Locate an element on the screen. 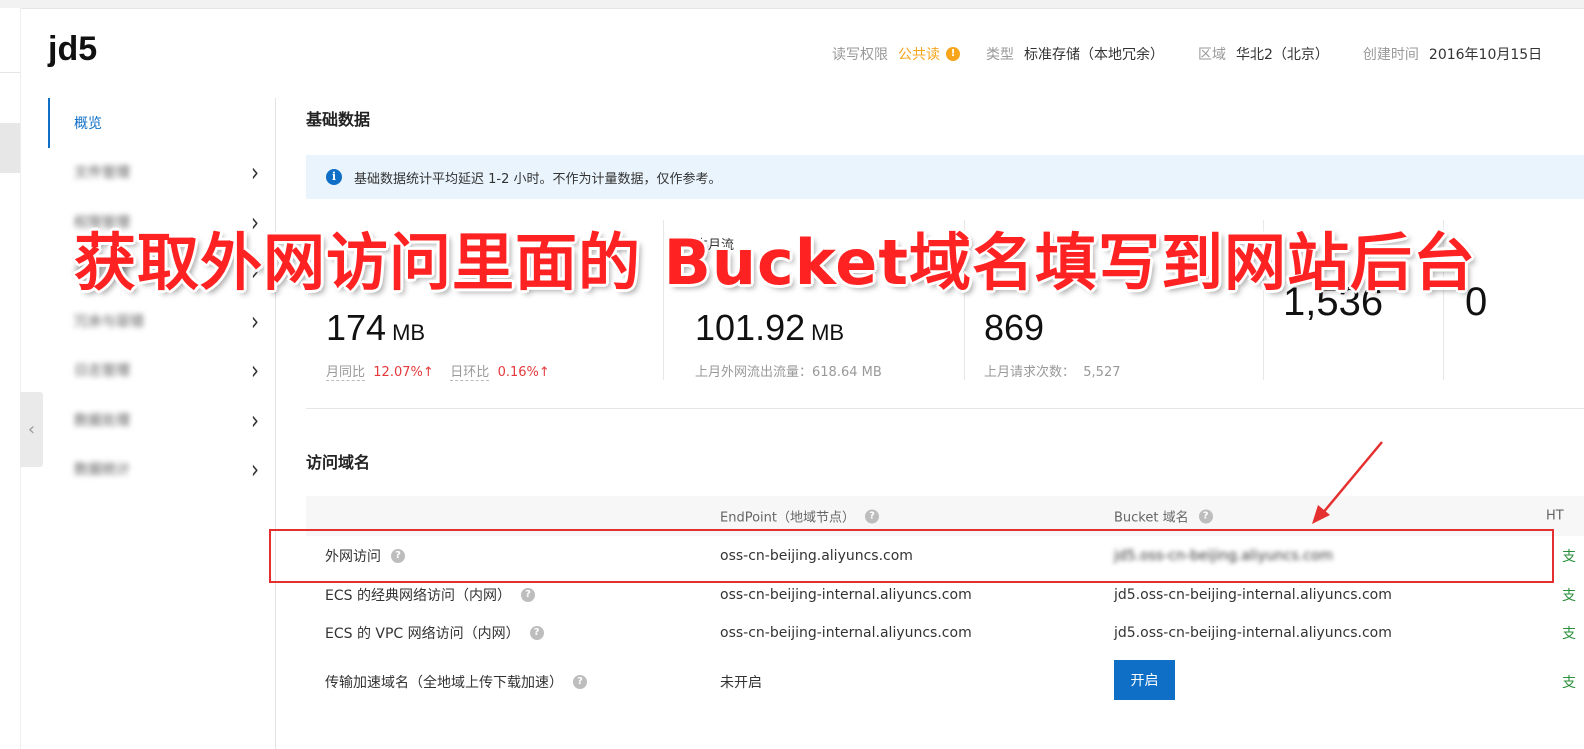 The width and height of the screenshot is (1584, 749). sidebar-item-label: 数据统计 is located at coordinates (102, 470).